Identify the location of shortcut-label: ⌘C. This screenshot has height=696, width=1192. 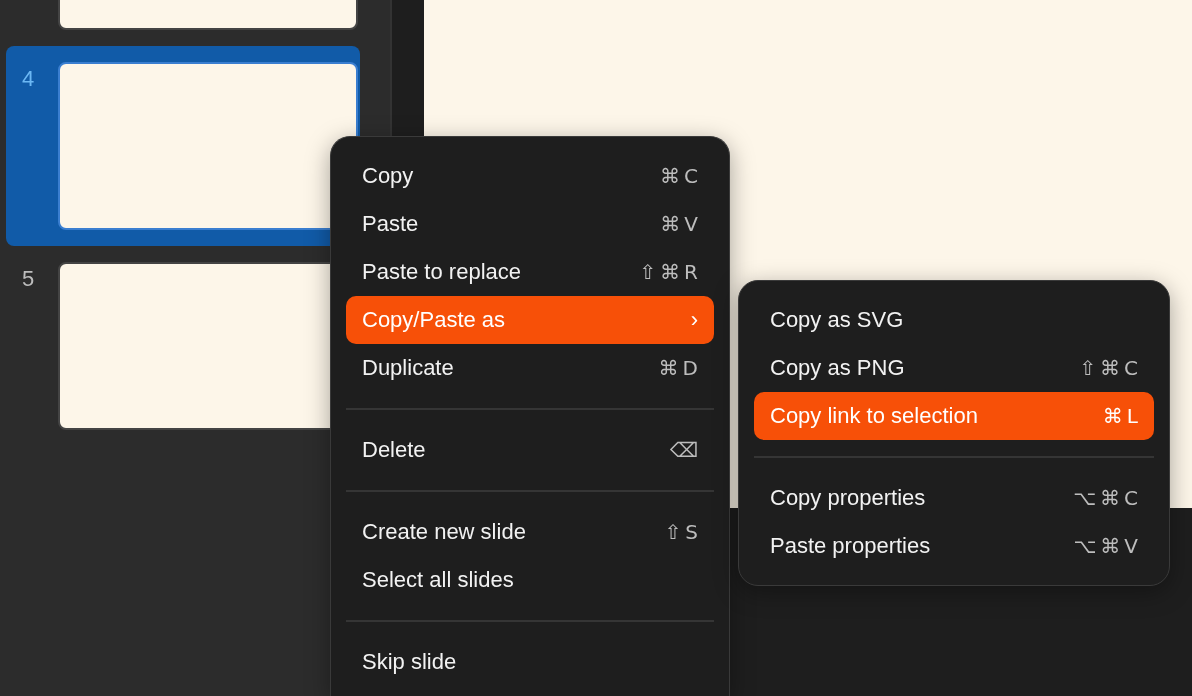
(681, 176).